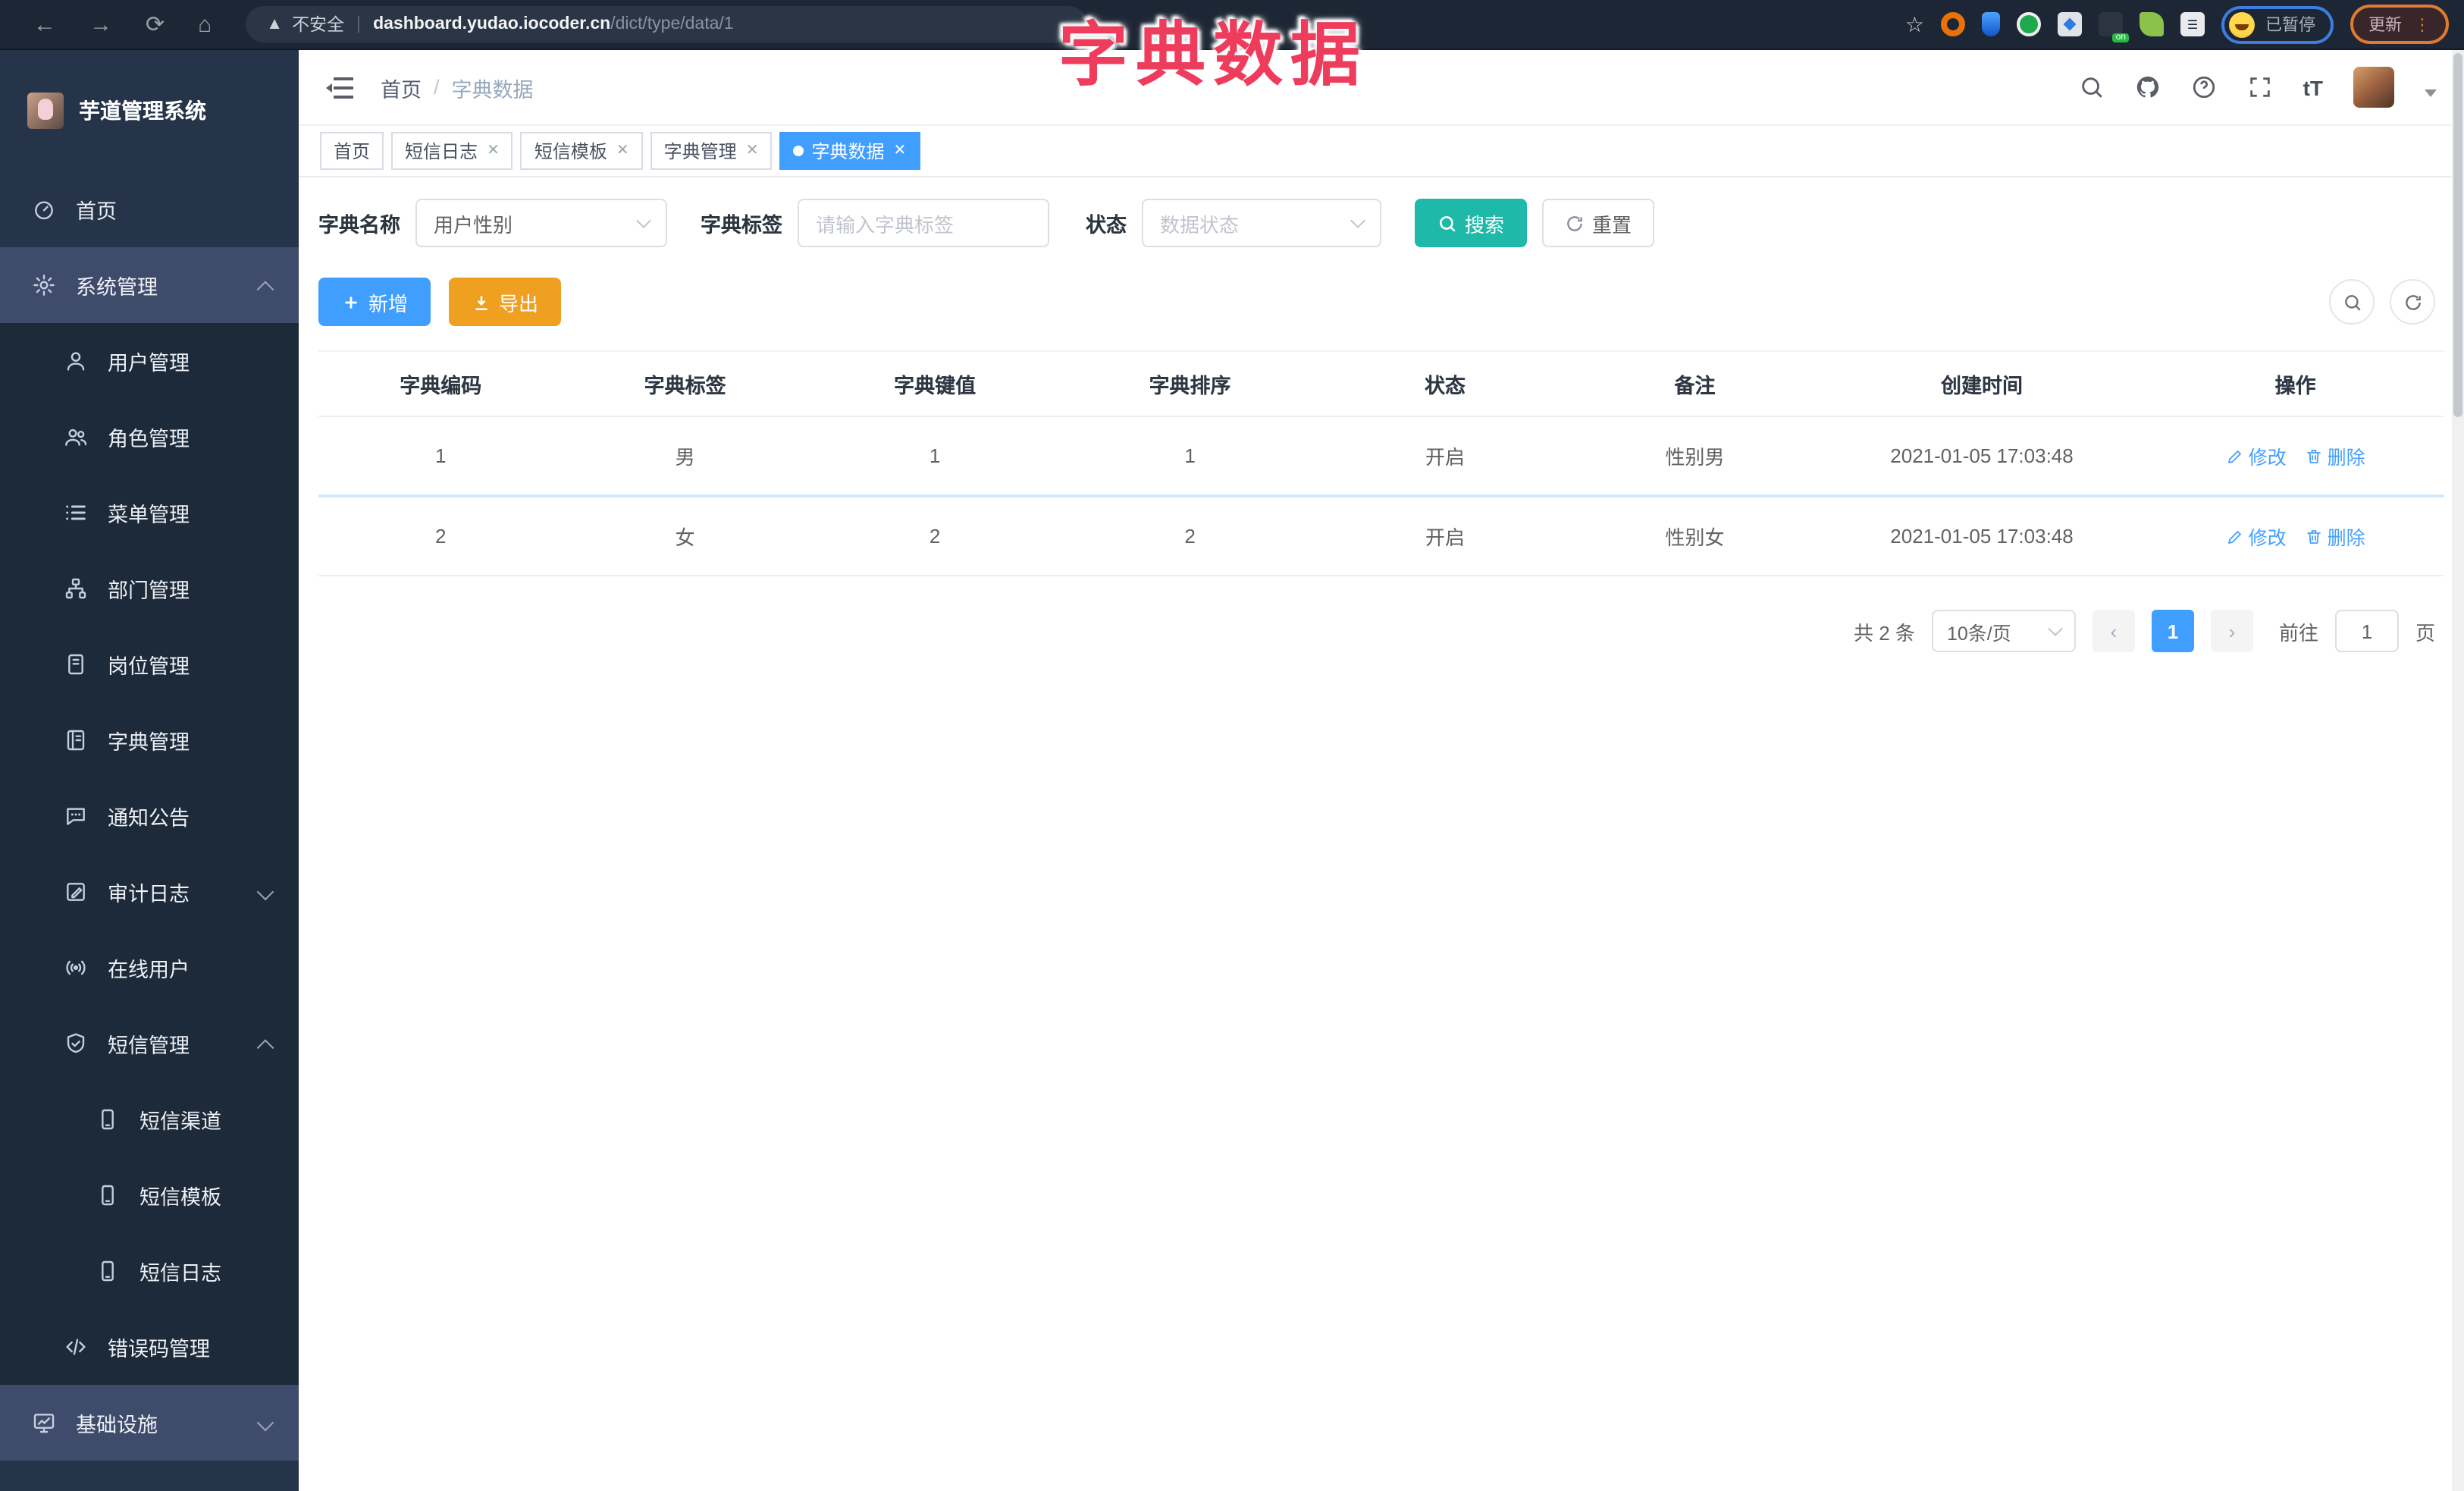 The image size is (2464, 1491). What do you see at coordinates (150, 1119) in the screenshot?
I see `sidebar-item-12: 短信渠道` at bounding box center [150, 1119].